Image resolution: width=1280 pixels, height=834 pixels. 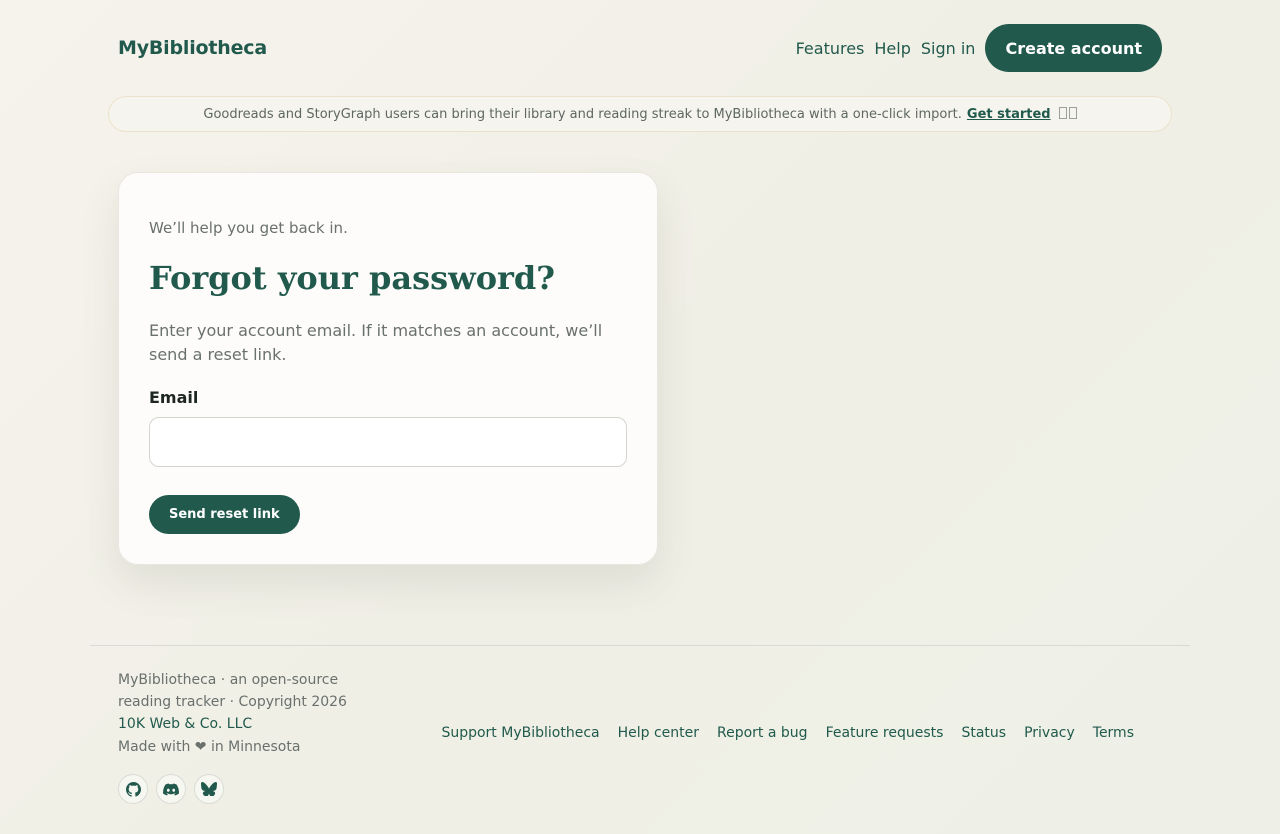 I want to click on banner-get-started-link: Get started, so click(x=1009, y=114).